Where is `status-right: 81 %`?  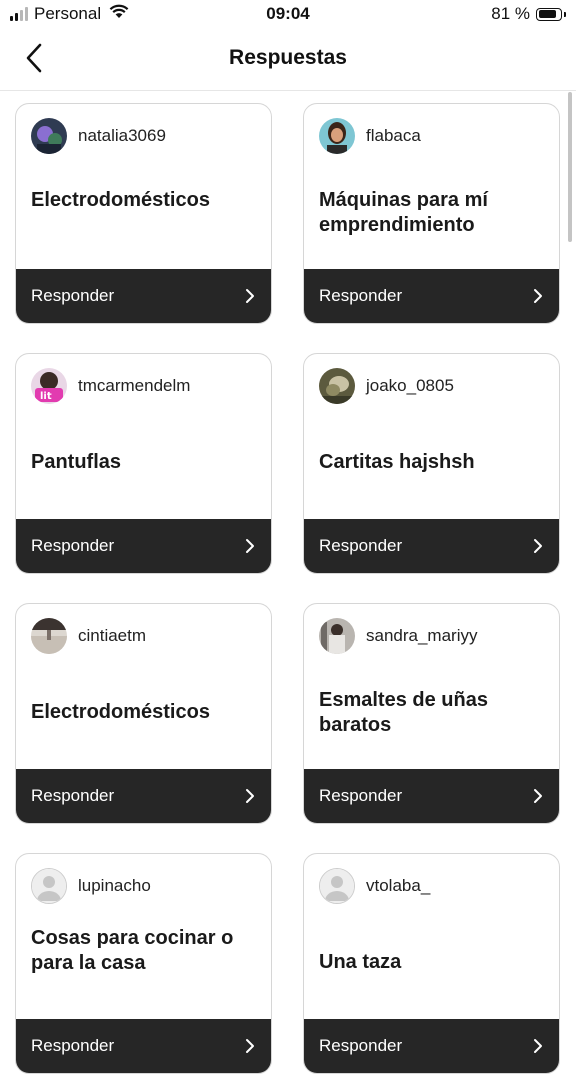
status-right: 81 % is located at coordinates (528, 14).